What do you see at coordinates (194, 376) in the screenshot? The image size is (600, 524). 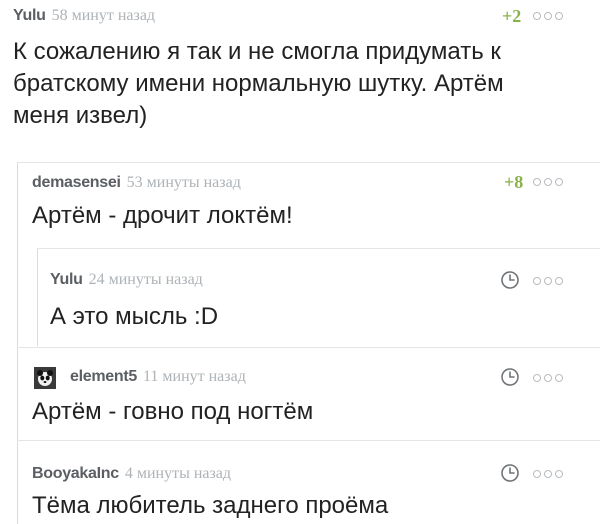 I see `comment-time: 11 минут назад` at bounding box center [194, 376].